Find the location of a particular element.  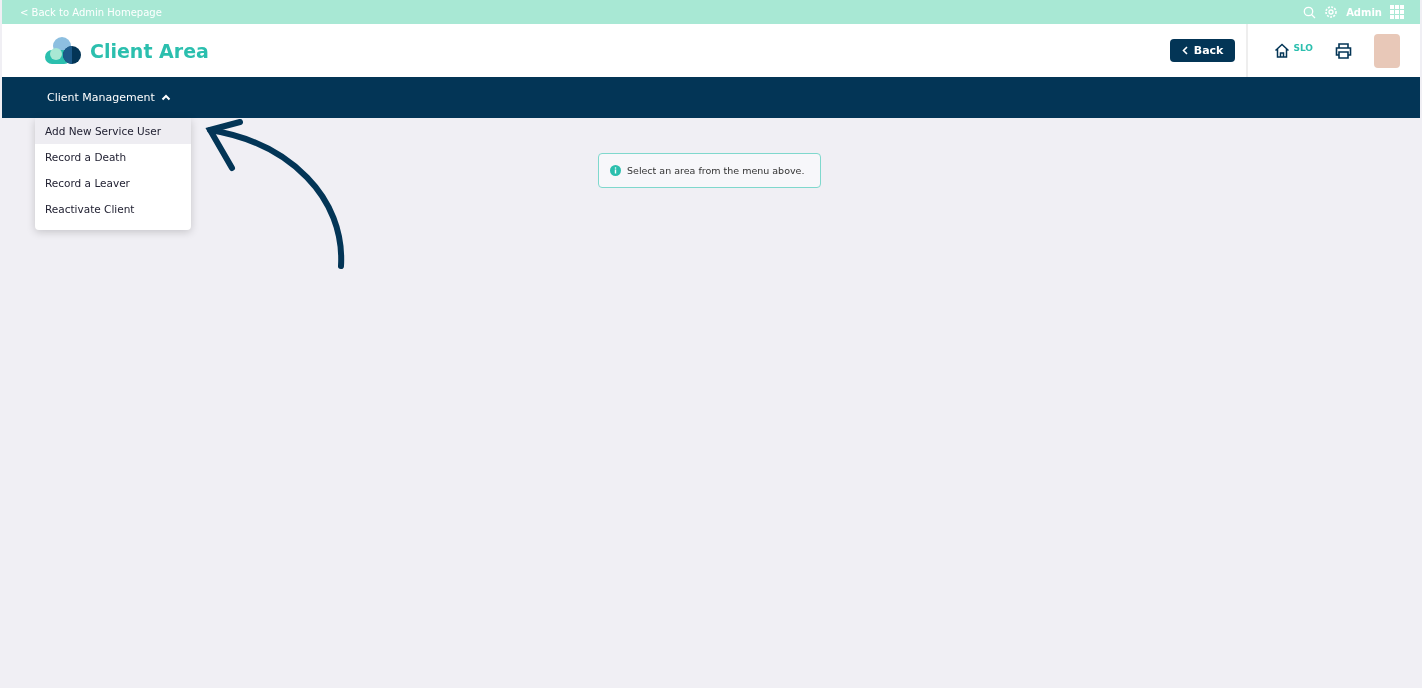

apps-grid-icon is located at coordinates (1397, 12).